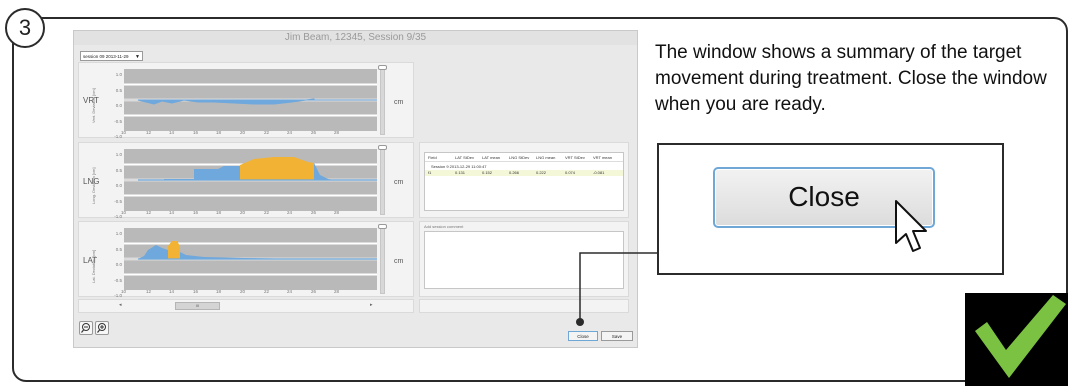  What do you see at coordinates (1020, 336) in the screenshot?
I see `checkmark-icon` at bounding box center [1020, 336].